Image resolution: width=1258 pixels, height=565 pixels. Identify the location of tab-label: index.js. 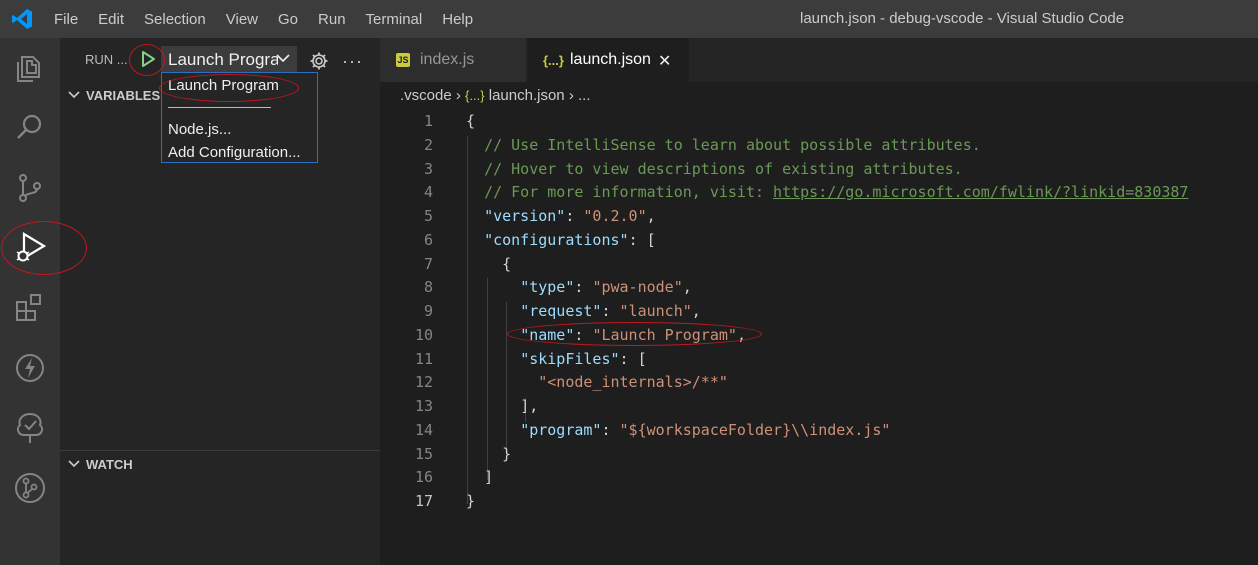
(447, 59).